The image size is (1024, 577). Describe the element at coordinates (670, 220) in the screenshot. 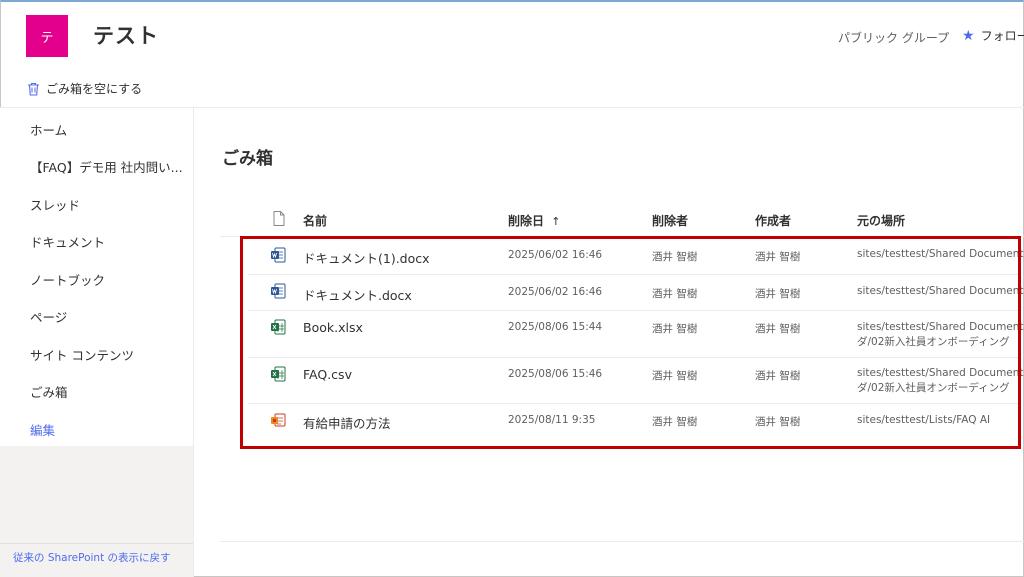

I see `column-header-deleted-by: 削除者` at that location.